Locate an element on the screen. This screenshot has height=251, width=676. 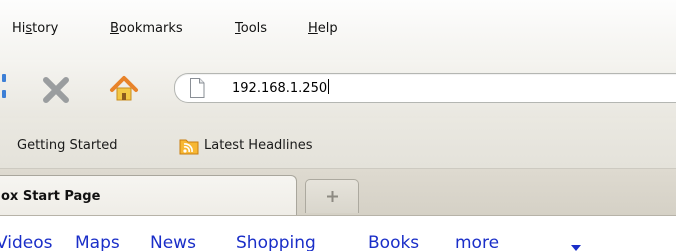
new-tab-button is located at coordinates (332, 196).